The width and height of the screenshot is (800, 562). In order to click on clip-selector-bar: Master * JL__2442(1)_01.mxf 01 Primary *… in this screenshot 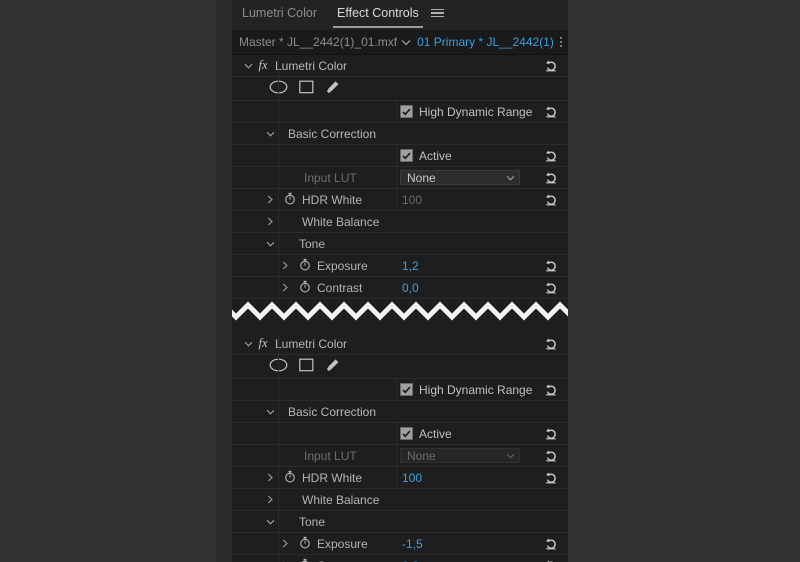, I will do `click(400, 42)`.